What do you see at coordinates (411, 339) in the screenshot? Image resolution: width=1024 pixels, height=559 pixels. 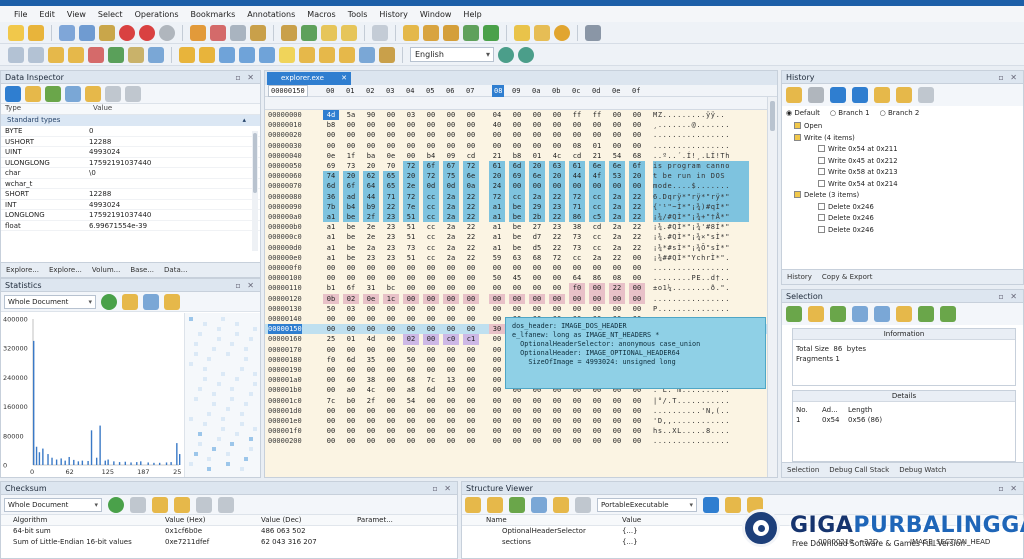 I see `hex-byte: 02` at bounding box center [411, 339].